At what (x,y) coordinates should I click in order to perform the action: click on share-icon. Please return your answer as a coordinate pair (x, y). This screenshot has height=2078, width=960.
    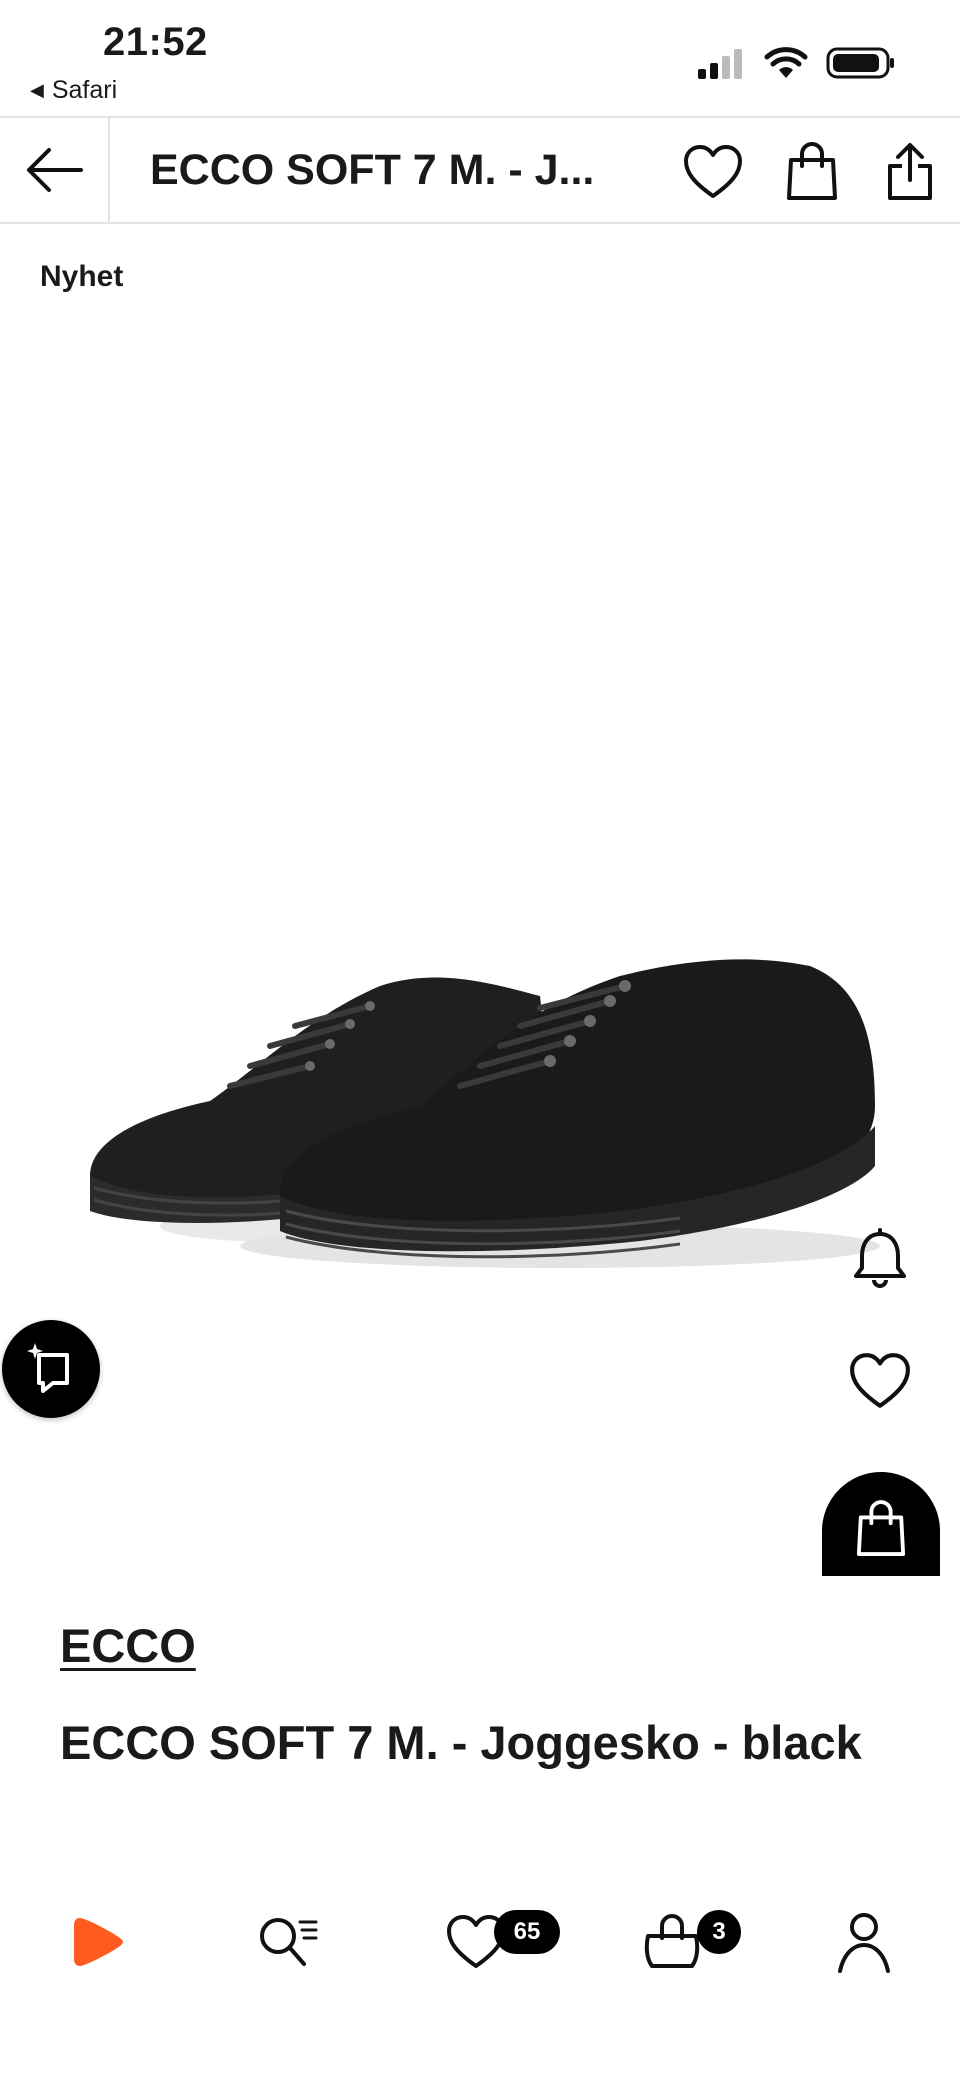
    Looking at the image, I should click on (910, 171).